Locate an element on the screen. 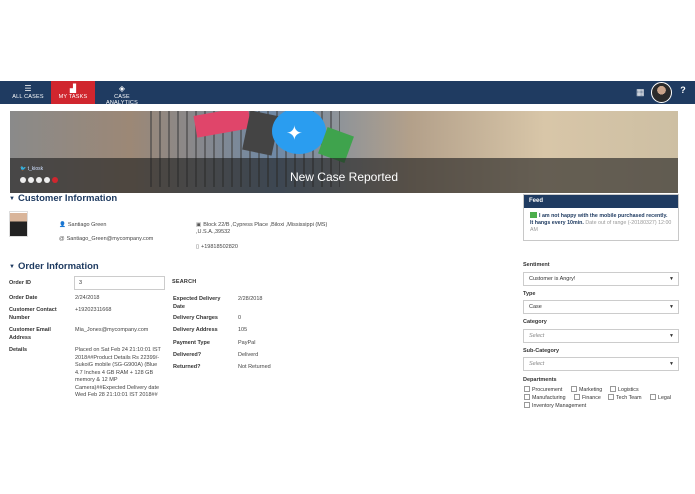 The height and width of the screenshot is (494, 695). section-title-text: Customer Information is located at coordinates (67, 198).